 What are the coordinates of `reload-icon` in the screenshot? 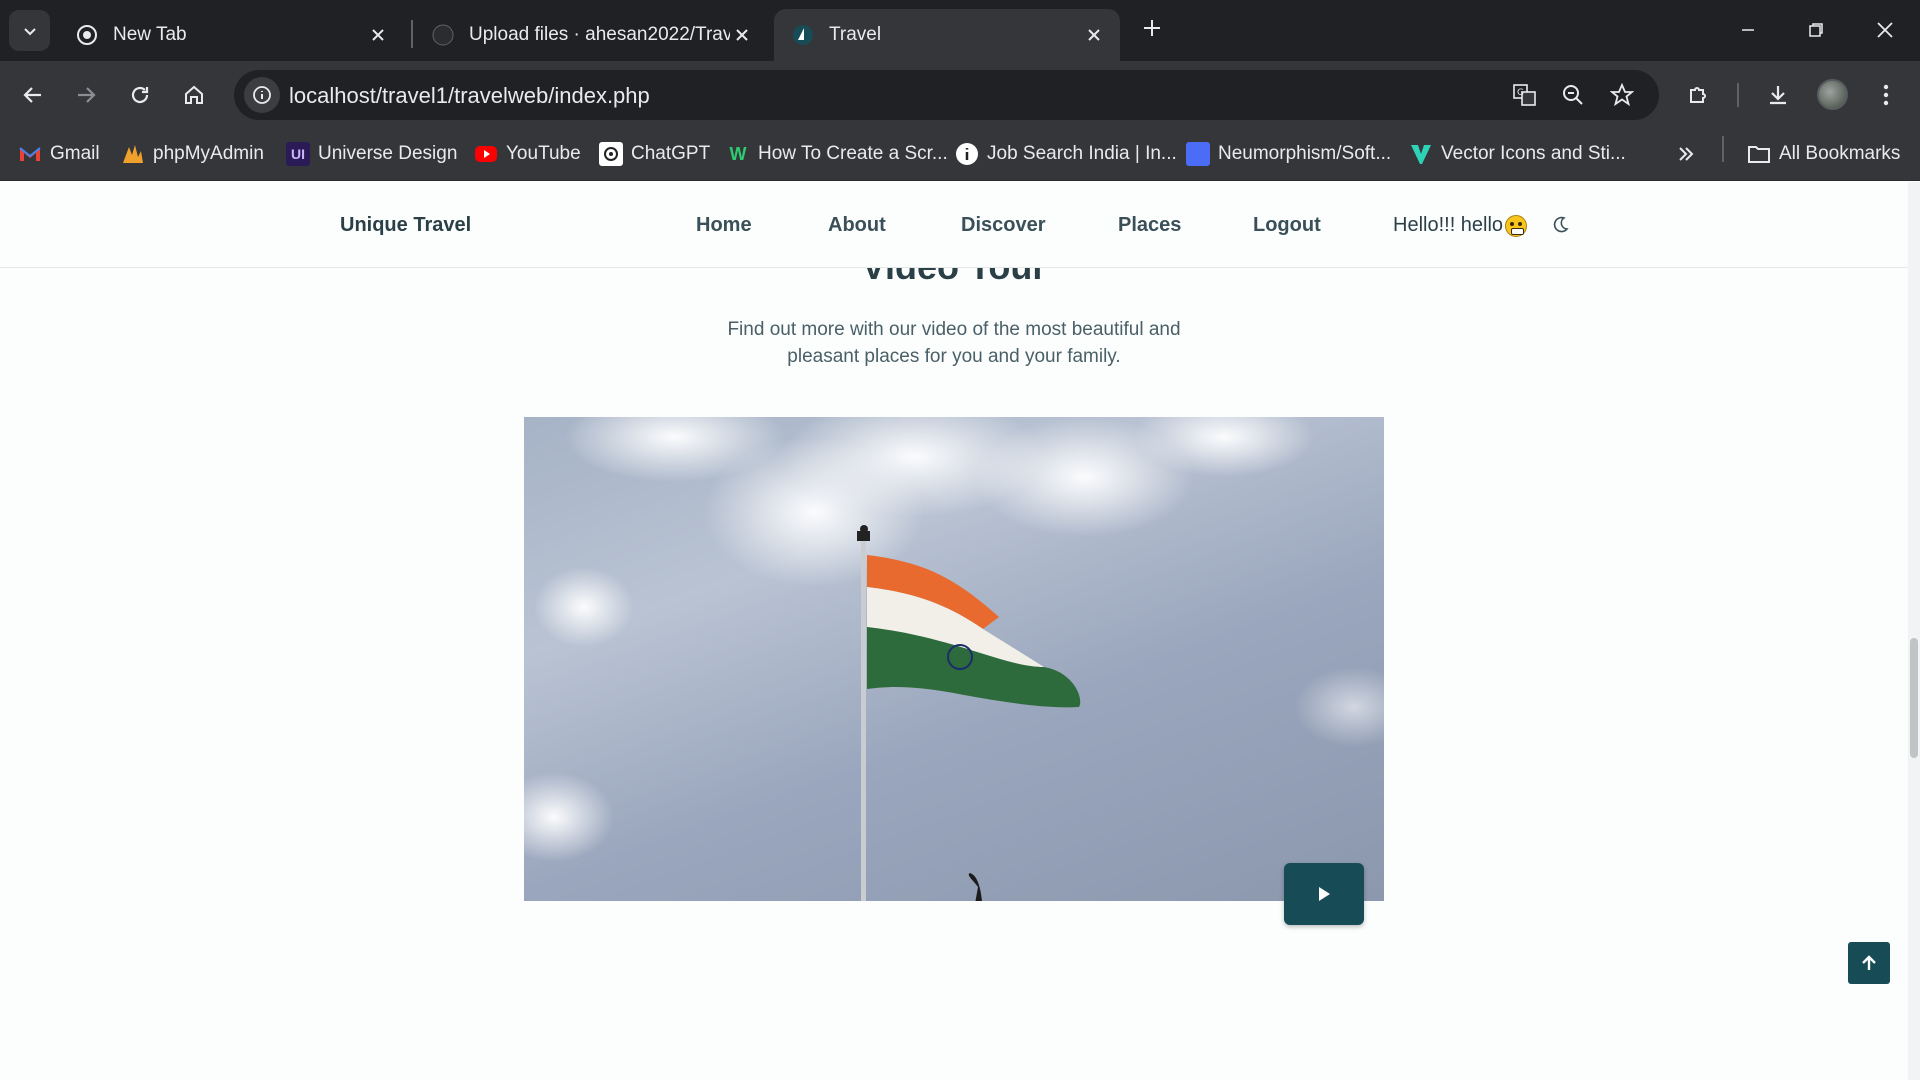 It's located at (140, 95).